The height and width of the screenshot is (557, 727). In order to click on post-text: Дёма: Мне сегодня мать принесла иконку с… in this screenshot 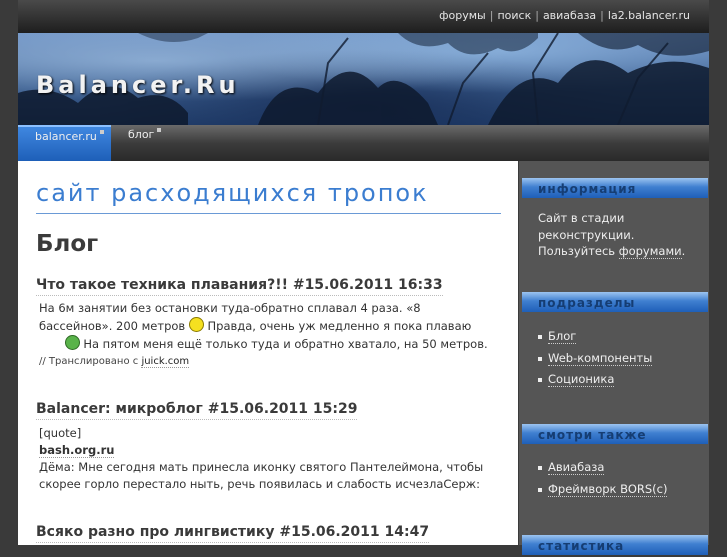, I will do `click(261, 475)`.